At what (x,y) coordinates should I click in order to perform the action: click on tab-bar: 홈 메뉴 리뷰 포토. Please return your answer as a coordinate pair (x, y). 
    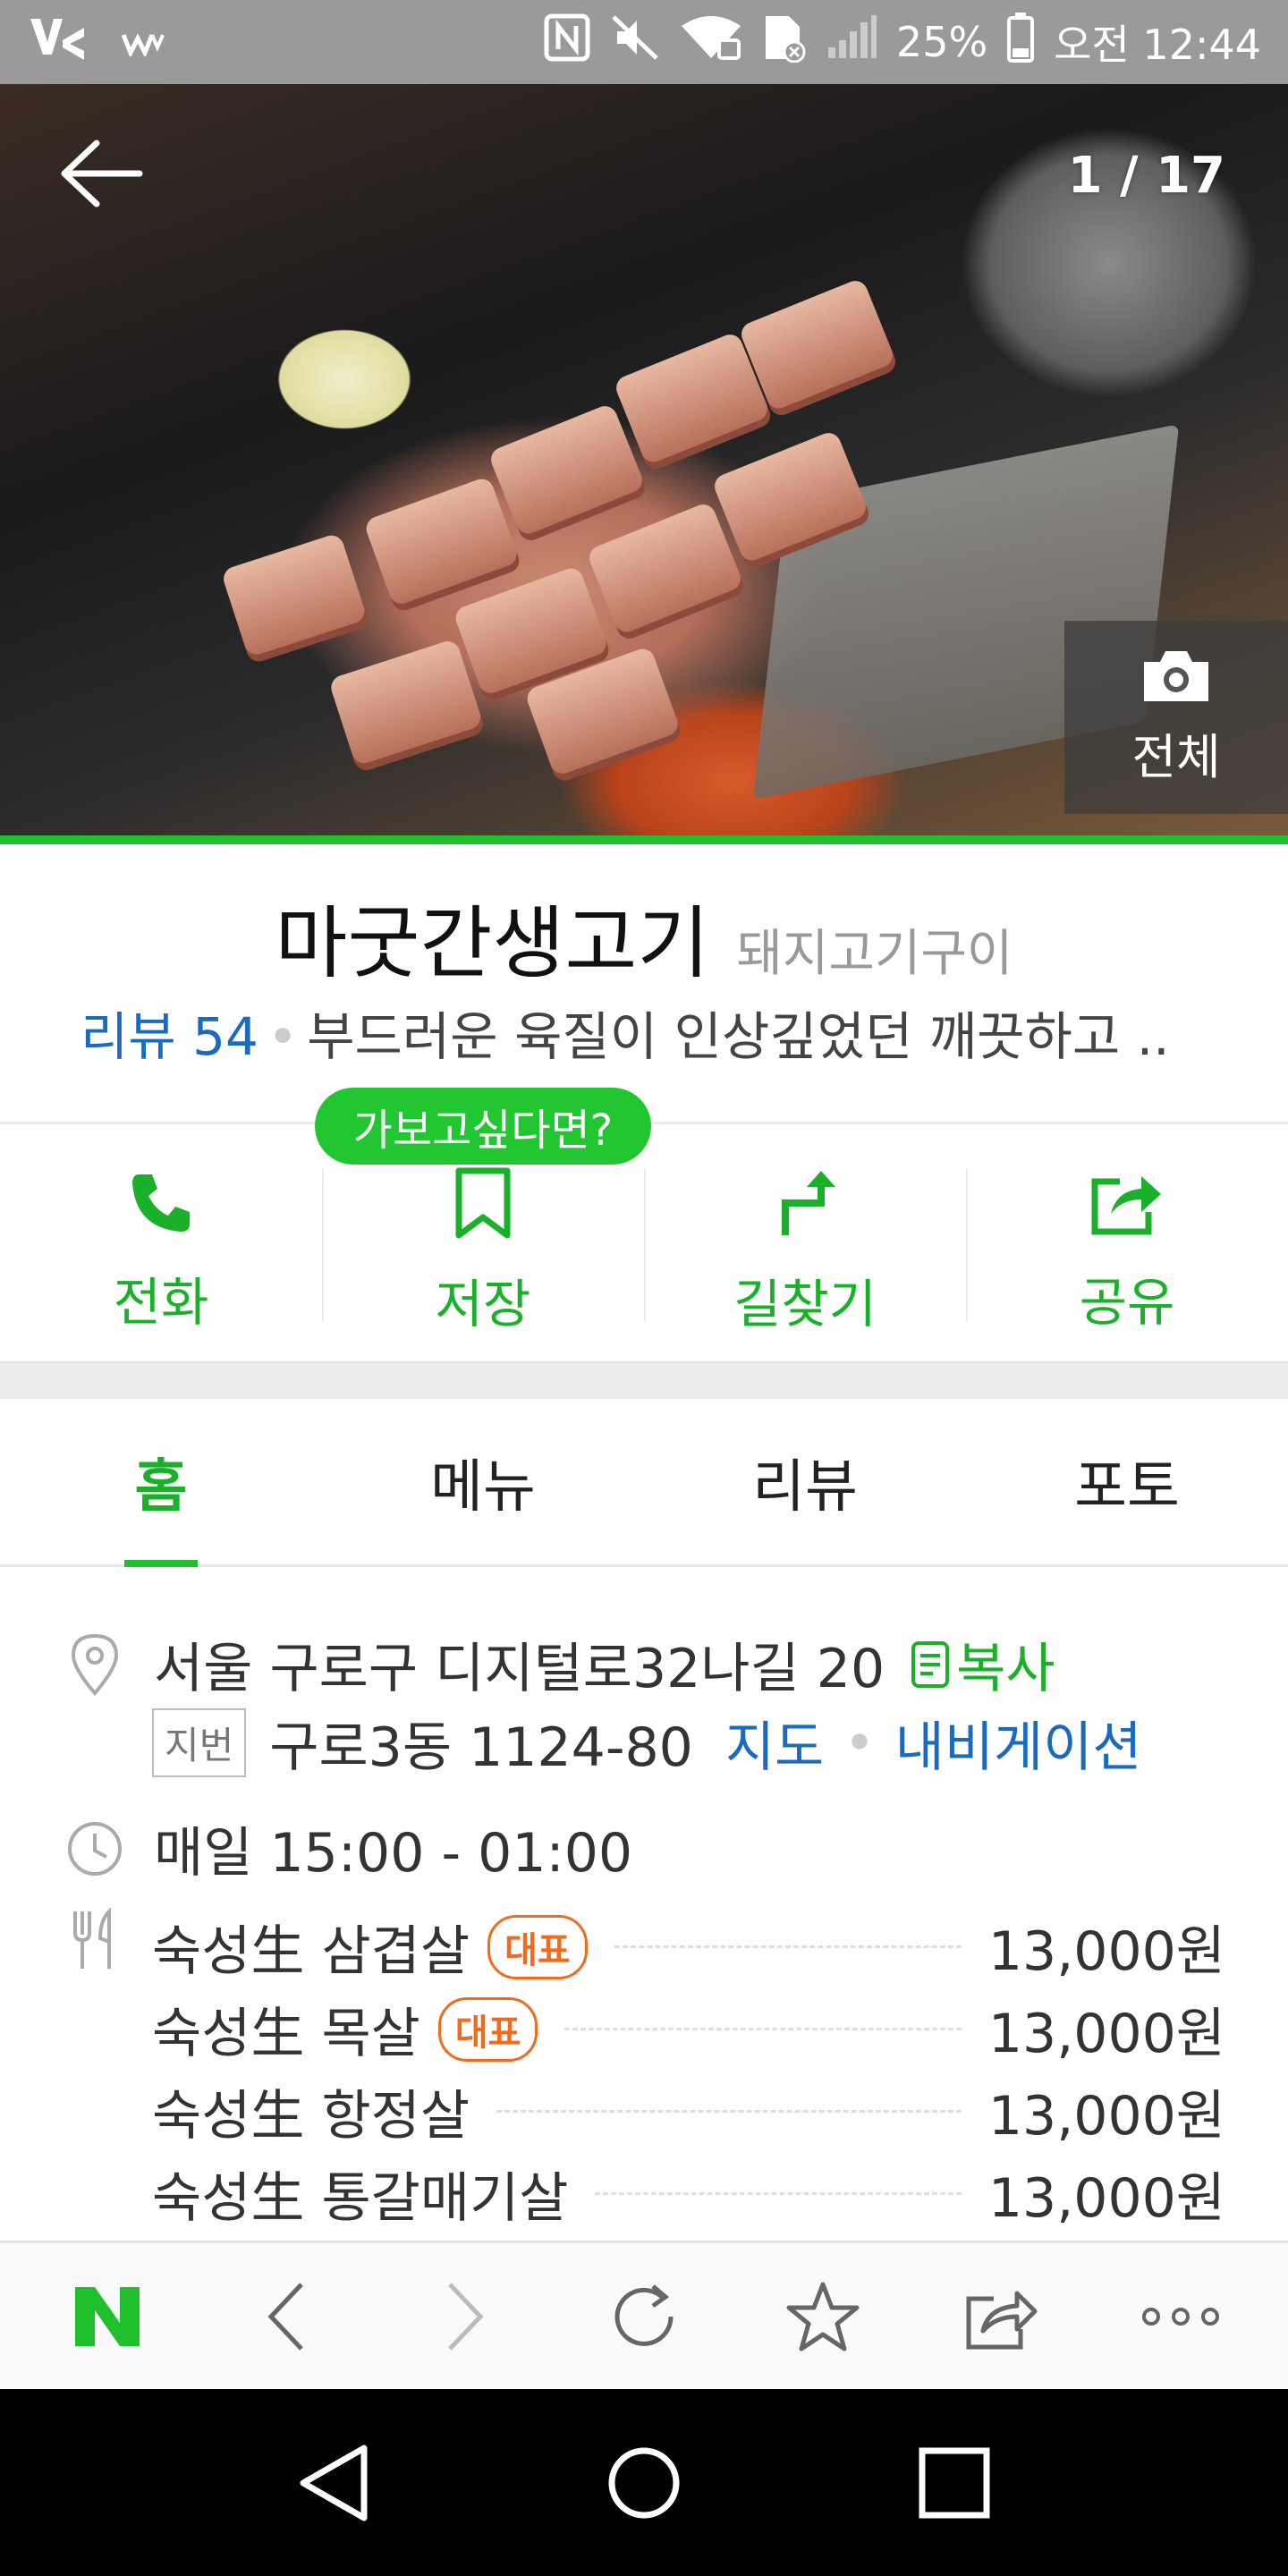
    Looking at the image, I should click on (644, 1483).